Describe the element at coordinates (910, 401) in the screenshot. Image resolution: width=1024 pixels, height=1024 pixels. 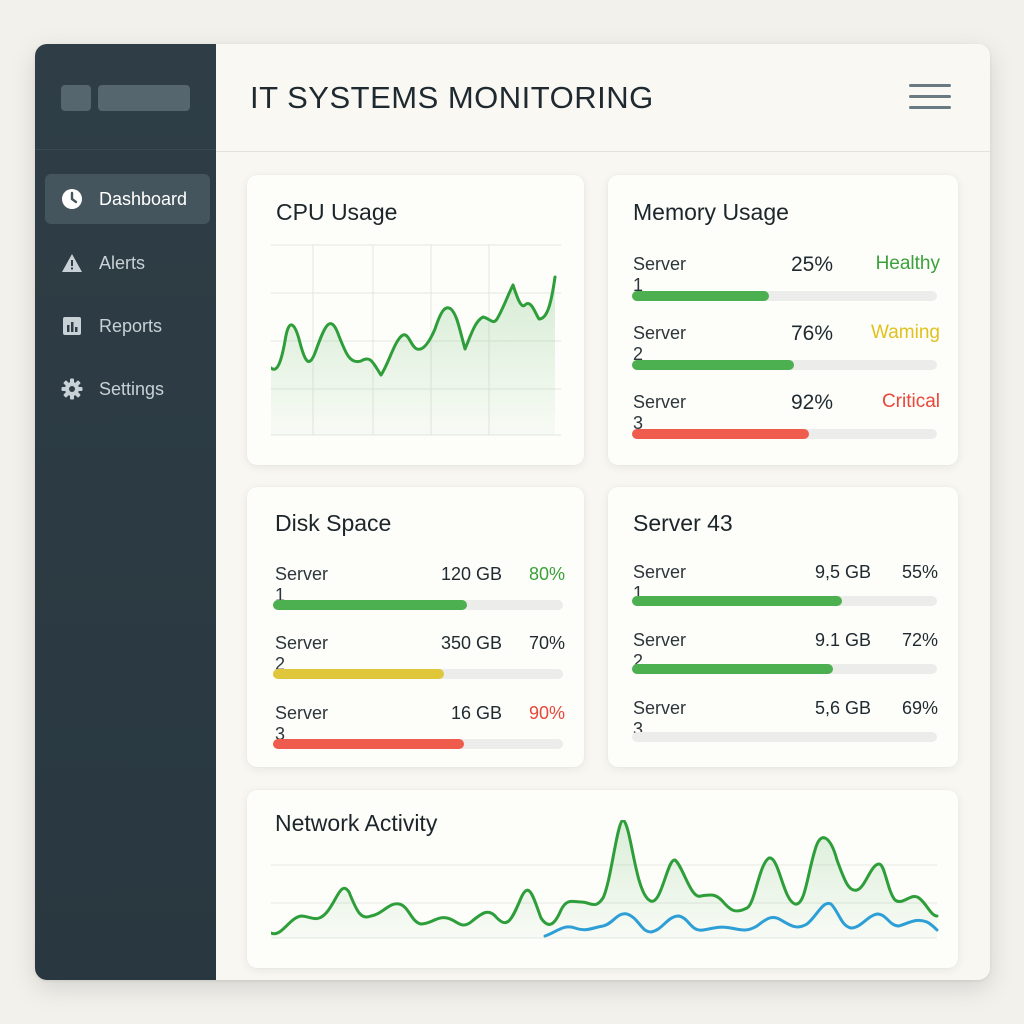
I see `status-badge: Critical` at that location.